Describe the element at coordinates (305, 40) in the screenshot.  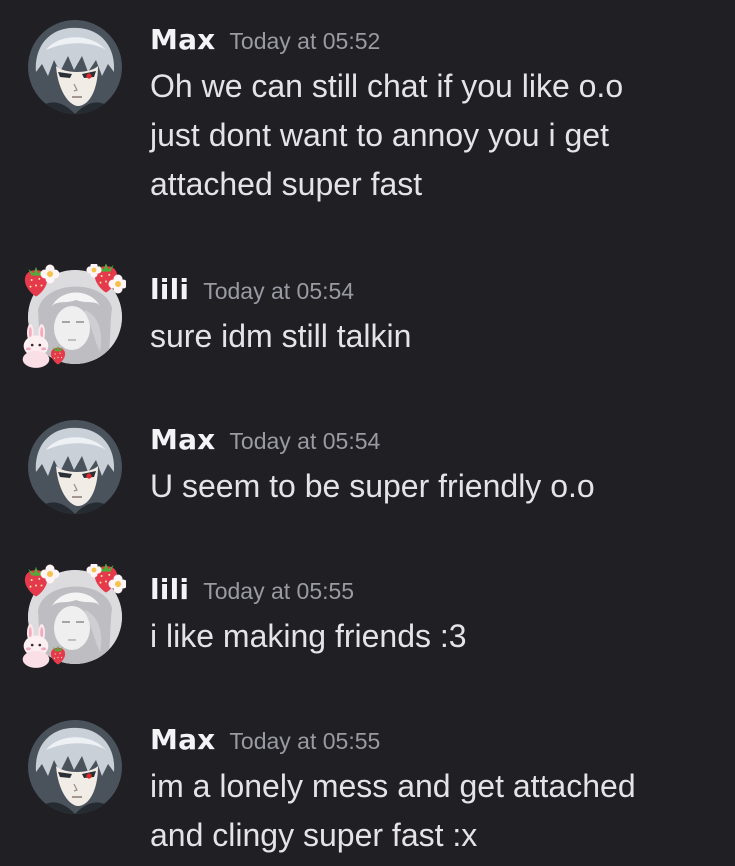
I see `timestamp: Today at 05:52` at that location.